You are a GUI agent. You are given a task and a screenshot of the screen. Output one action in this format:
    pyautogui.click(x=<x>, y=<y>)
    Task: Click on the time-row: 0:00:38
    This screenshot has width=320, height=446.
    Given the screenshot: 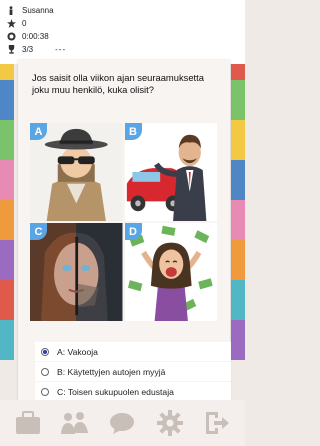 What is the action you would take?
    pyautogui.click(x=125, y=36)
    